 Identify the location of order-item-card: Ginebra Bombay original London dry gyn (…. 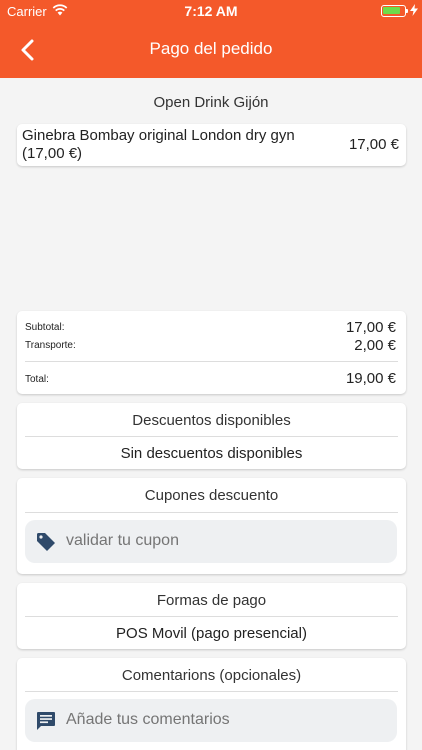
(211, 145).